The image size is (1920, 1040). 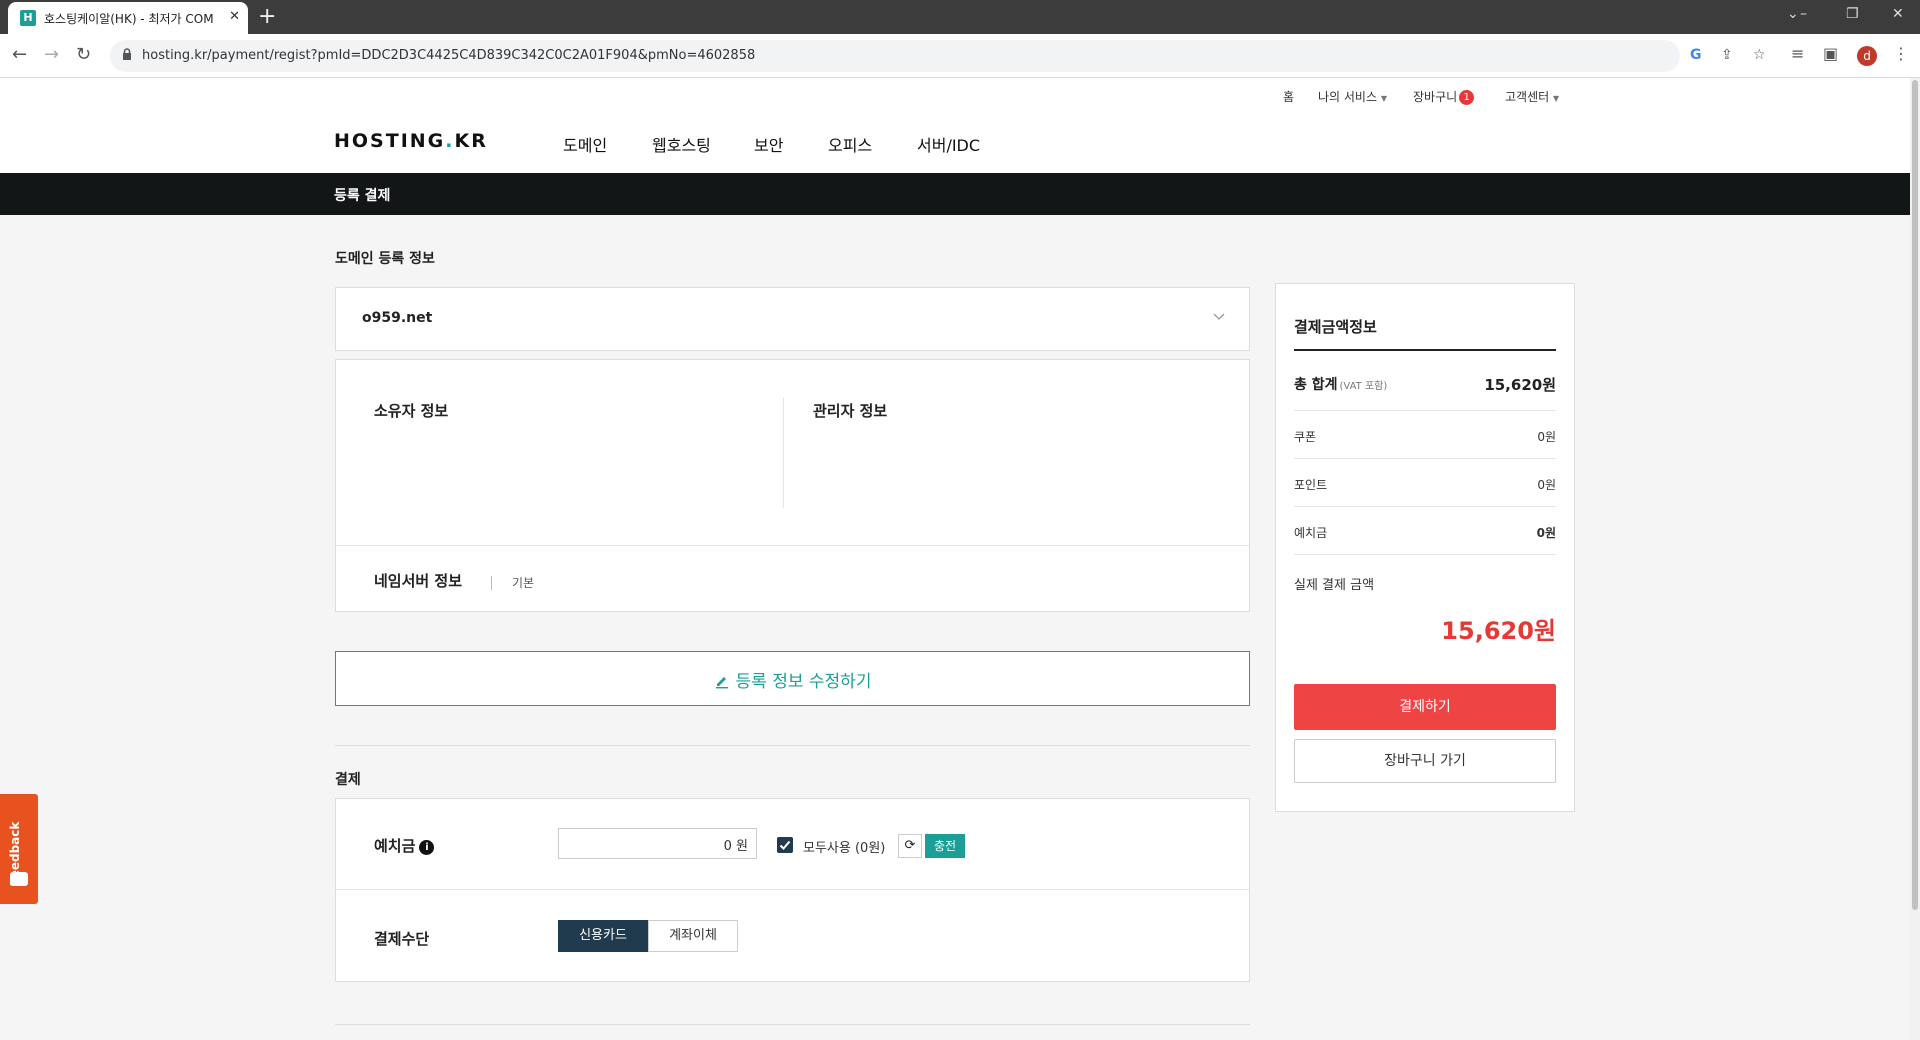 What do you see at coordinates (402, 939) in the screenshot?
I see `payment-method-label: 결제수단` at bounding box center [402, 939].